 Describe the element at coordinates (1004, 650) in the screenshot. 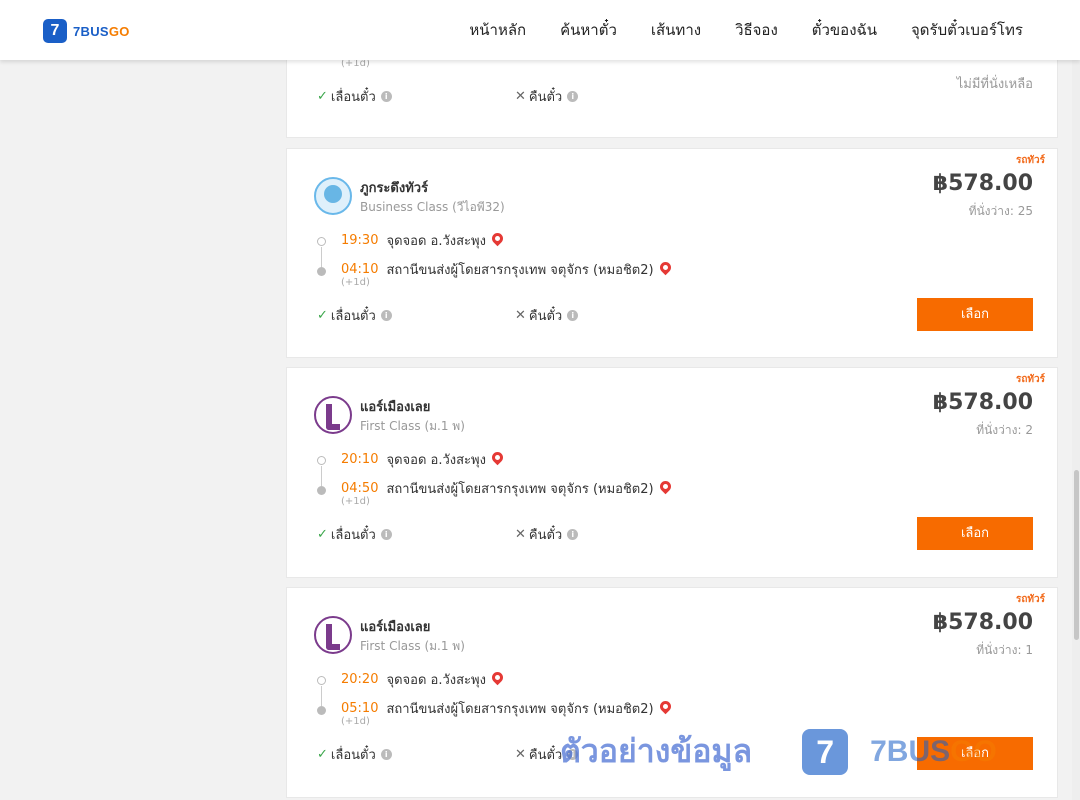

I see `seats-available: ที่นั่งว่าง: 1` at that location.